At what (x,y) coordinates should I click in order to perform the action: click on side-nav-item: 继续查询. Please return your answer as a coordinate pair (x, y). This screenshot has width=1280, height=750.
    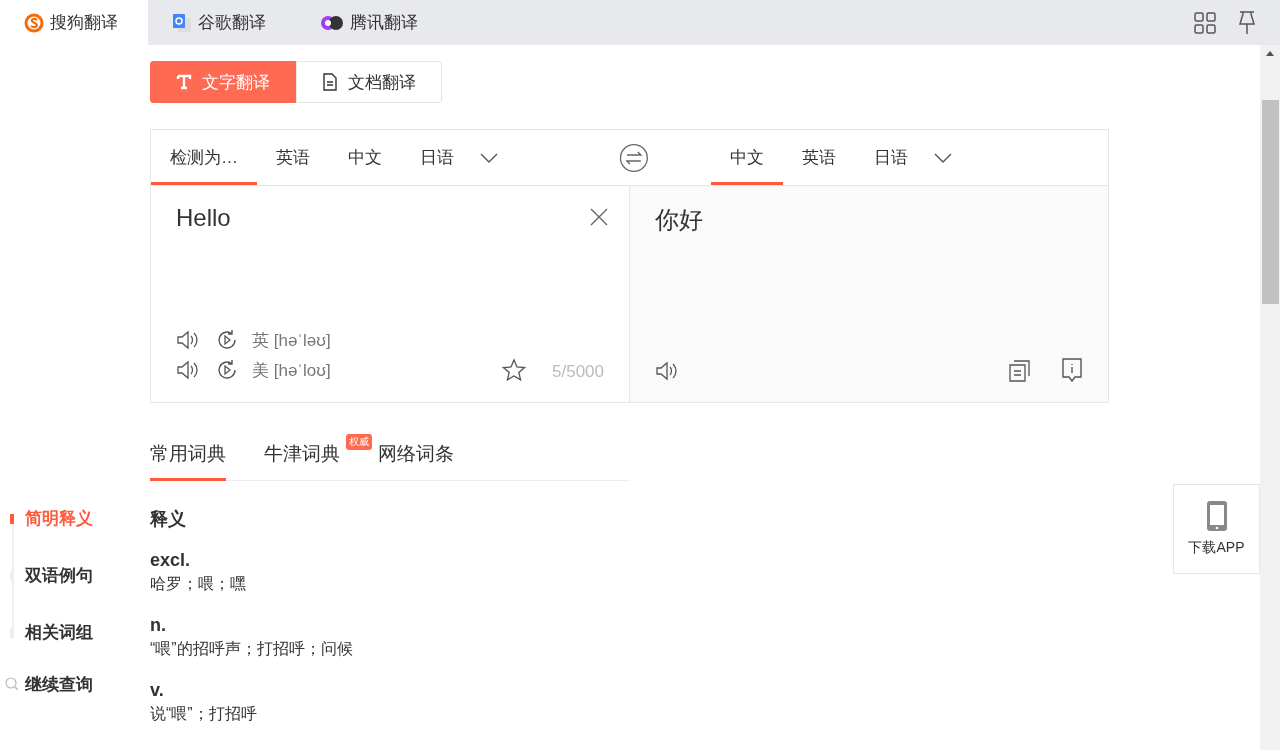
    Looking at the image, I should click on (49, 701).